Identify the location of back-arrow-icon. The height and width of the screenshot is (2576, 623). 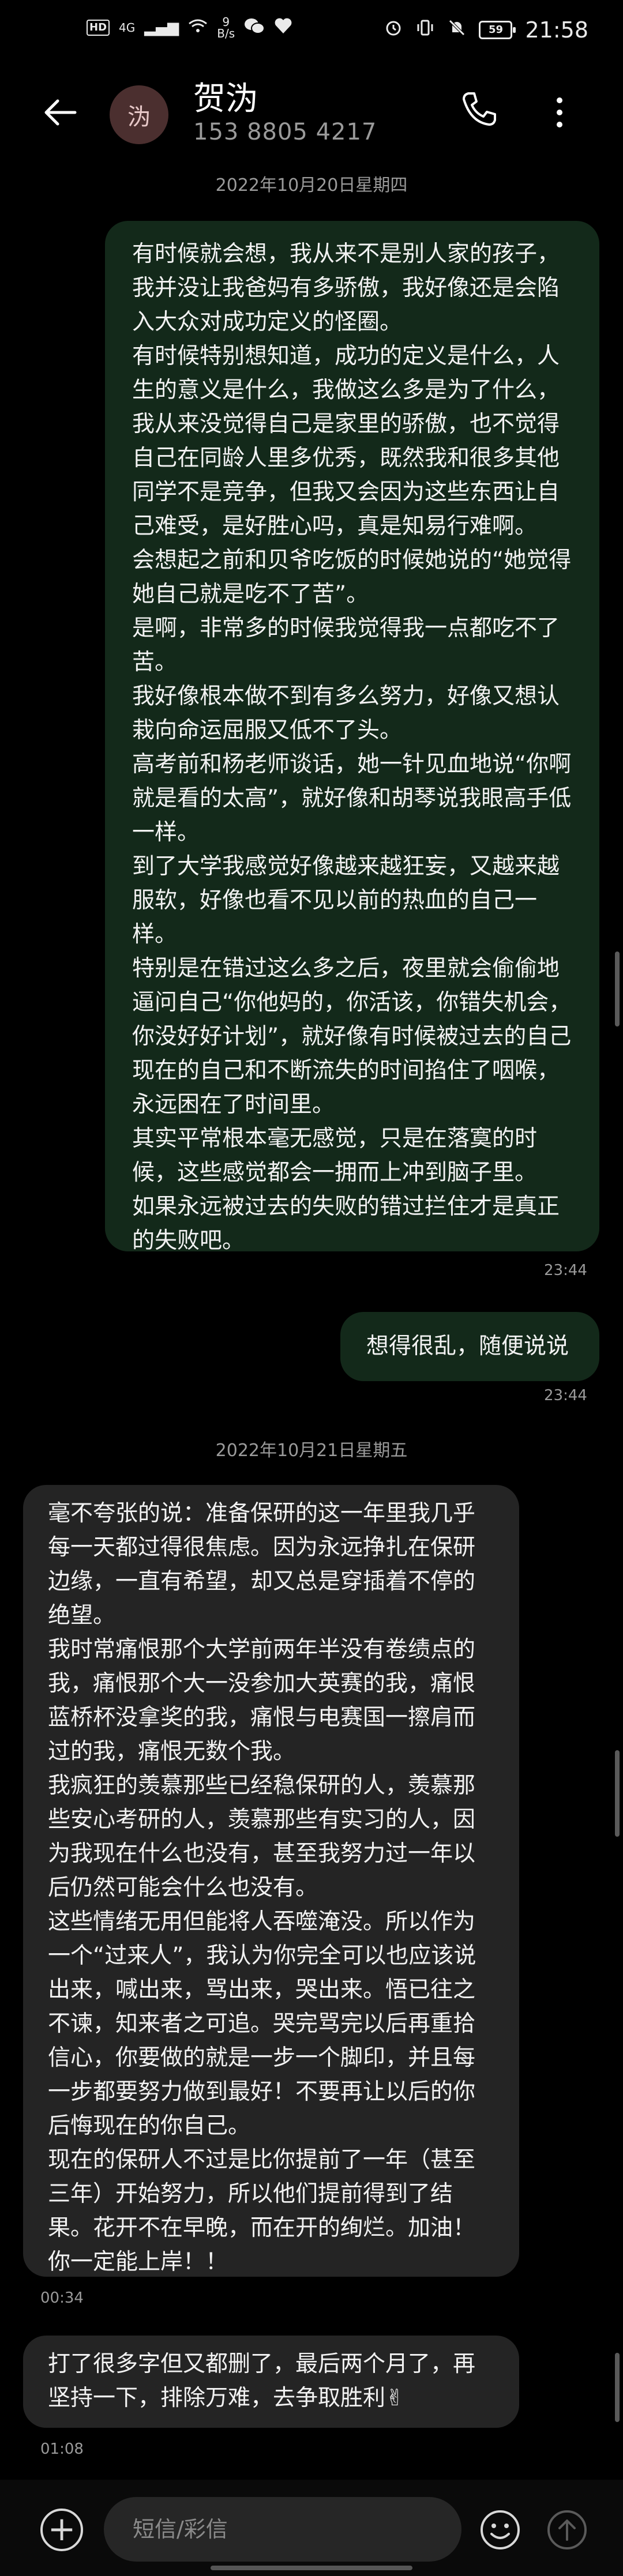
(60, 112).